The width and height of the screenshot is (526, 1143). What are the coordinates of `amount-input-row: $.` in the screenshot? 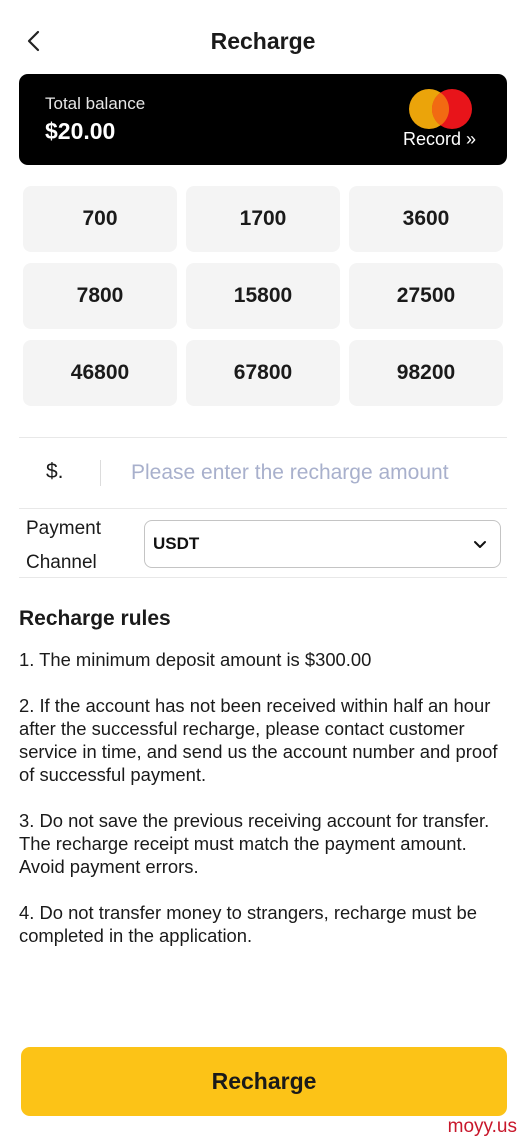 It's located at (263, 473).